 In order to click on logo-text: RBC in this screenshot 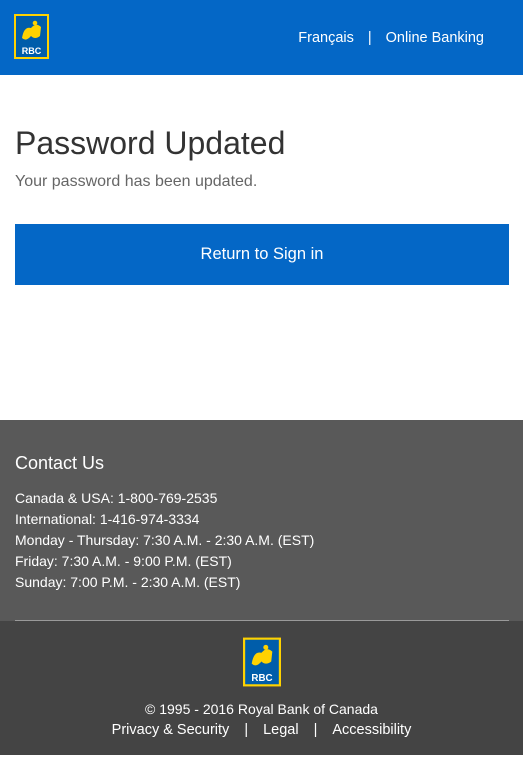, I will do `click(32, 51)`.